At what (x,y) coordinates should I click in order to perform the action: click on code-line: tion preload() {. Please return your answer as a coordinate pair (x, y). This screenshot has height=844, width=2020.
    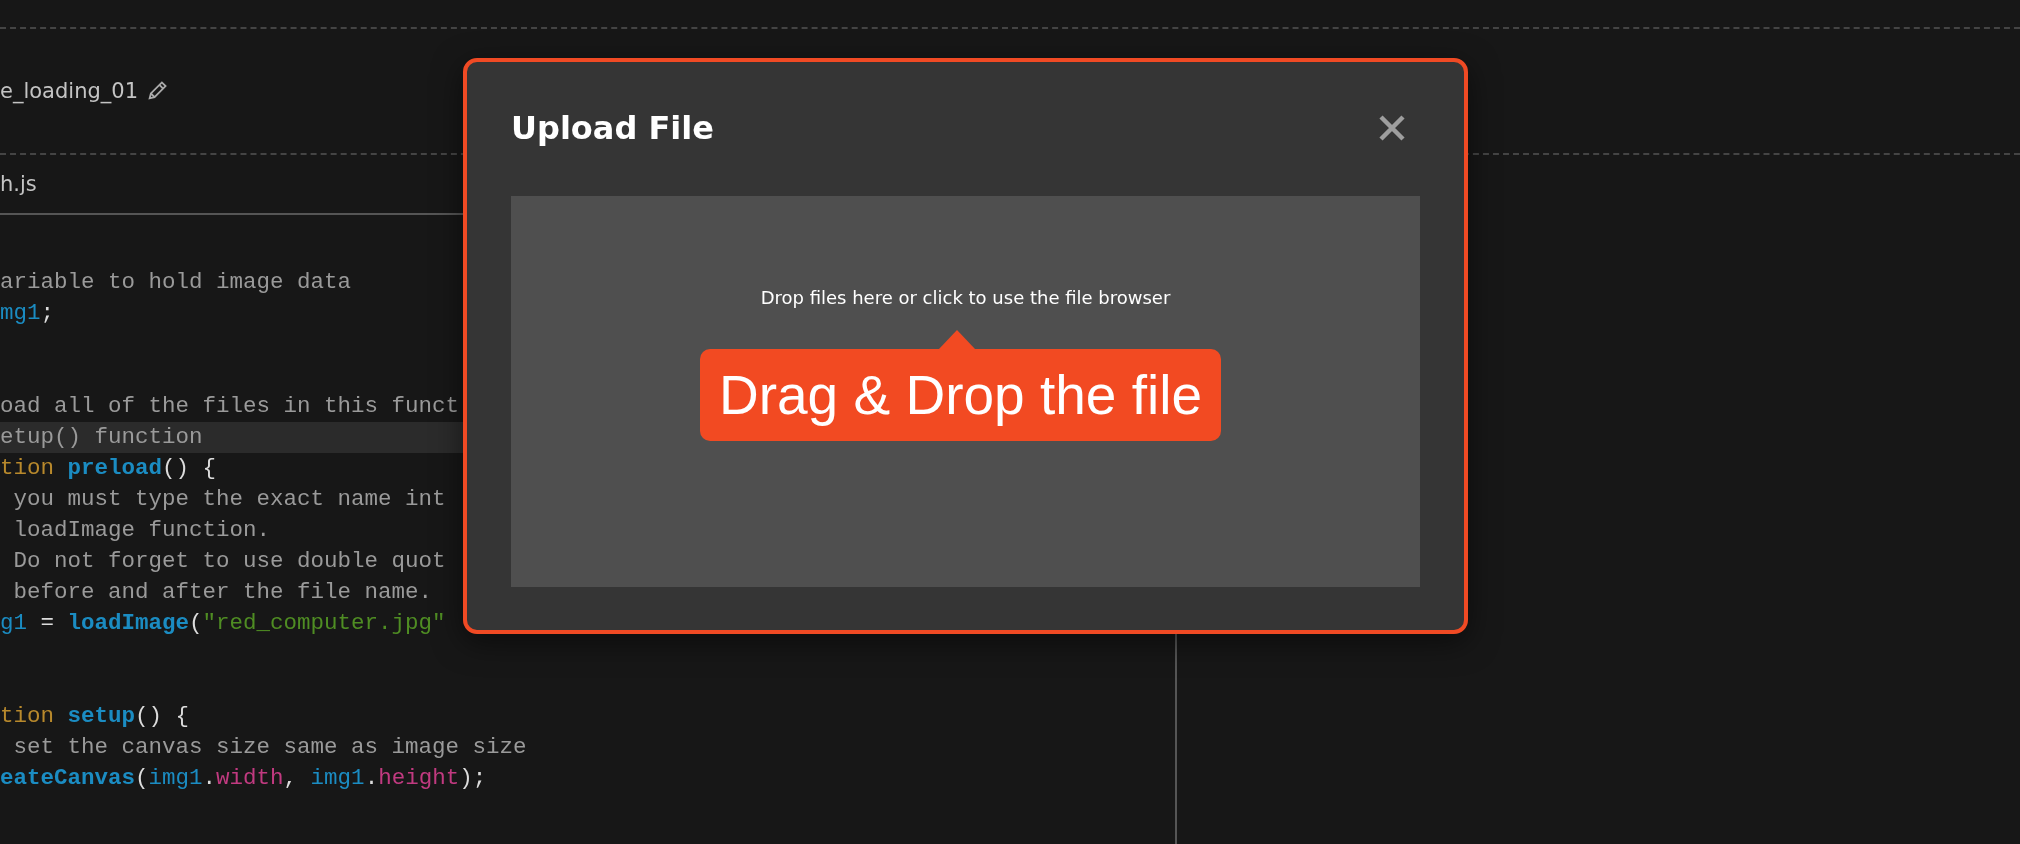
    Looking at the image, I should click on (108, 468).